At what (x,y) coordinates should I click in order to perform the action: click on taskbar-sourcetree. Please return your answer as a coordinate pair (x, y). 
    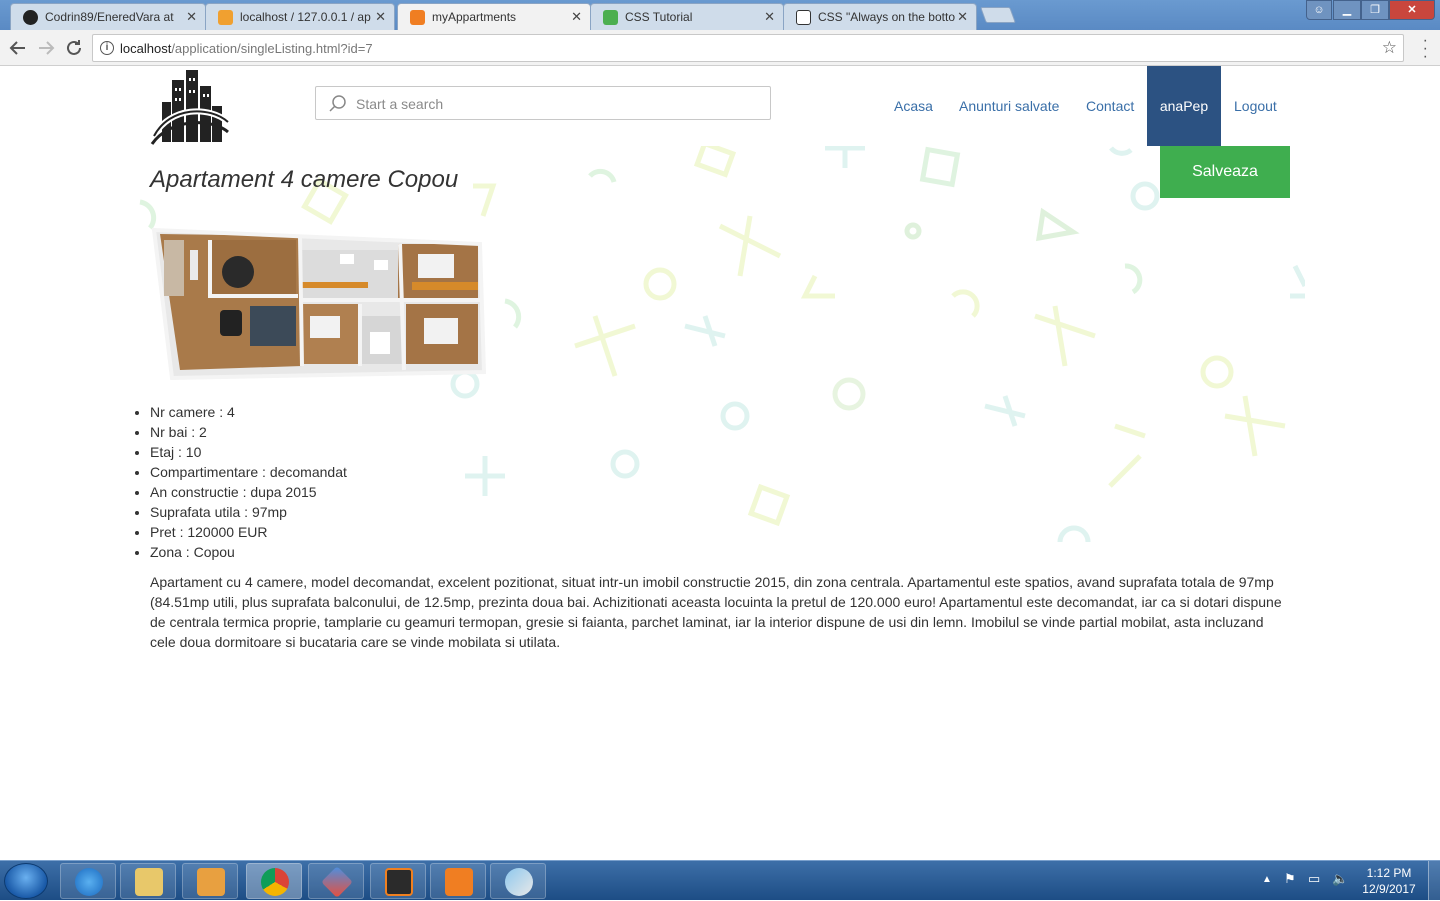
    Looking at the image, I should click on (336, 881).